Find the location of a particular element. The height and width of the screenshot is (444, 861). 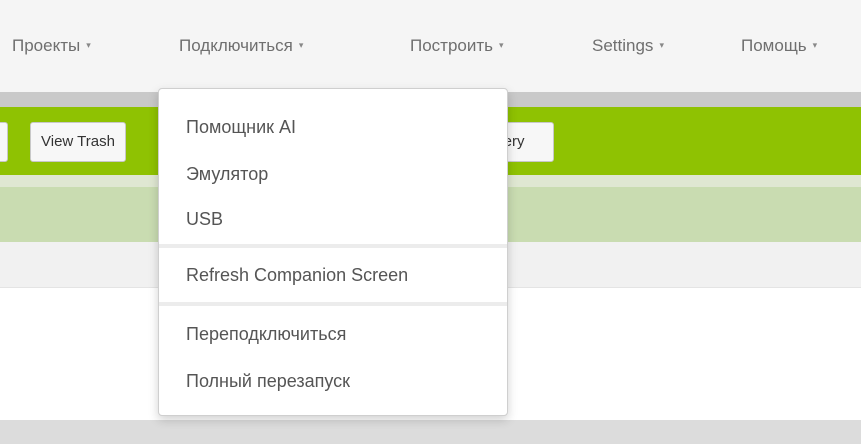

menu-item-emulator: Эмулятор is located at coordinates (227, 174).